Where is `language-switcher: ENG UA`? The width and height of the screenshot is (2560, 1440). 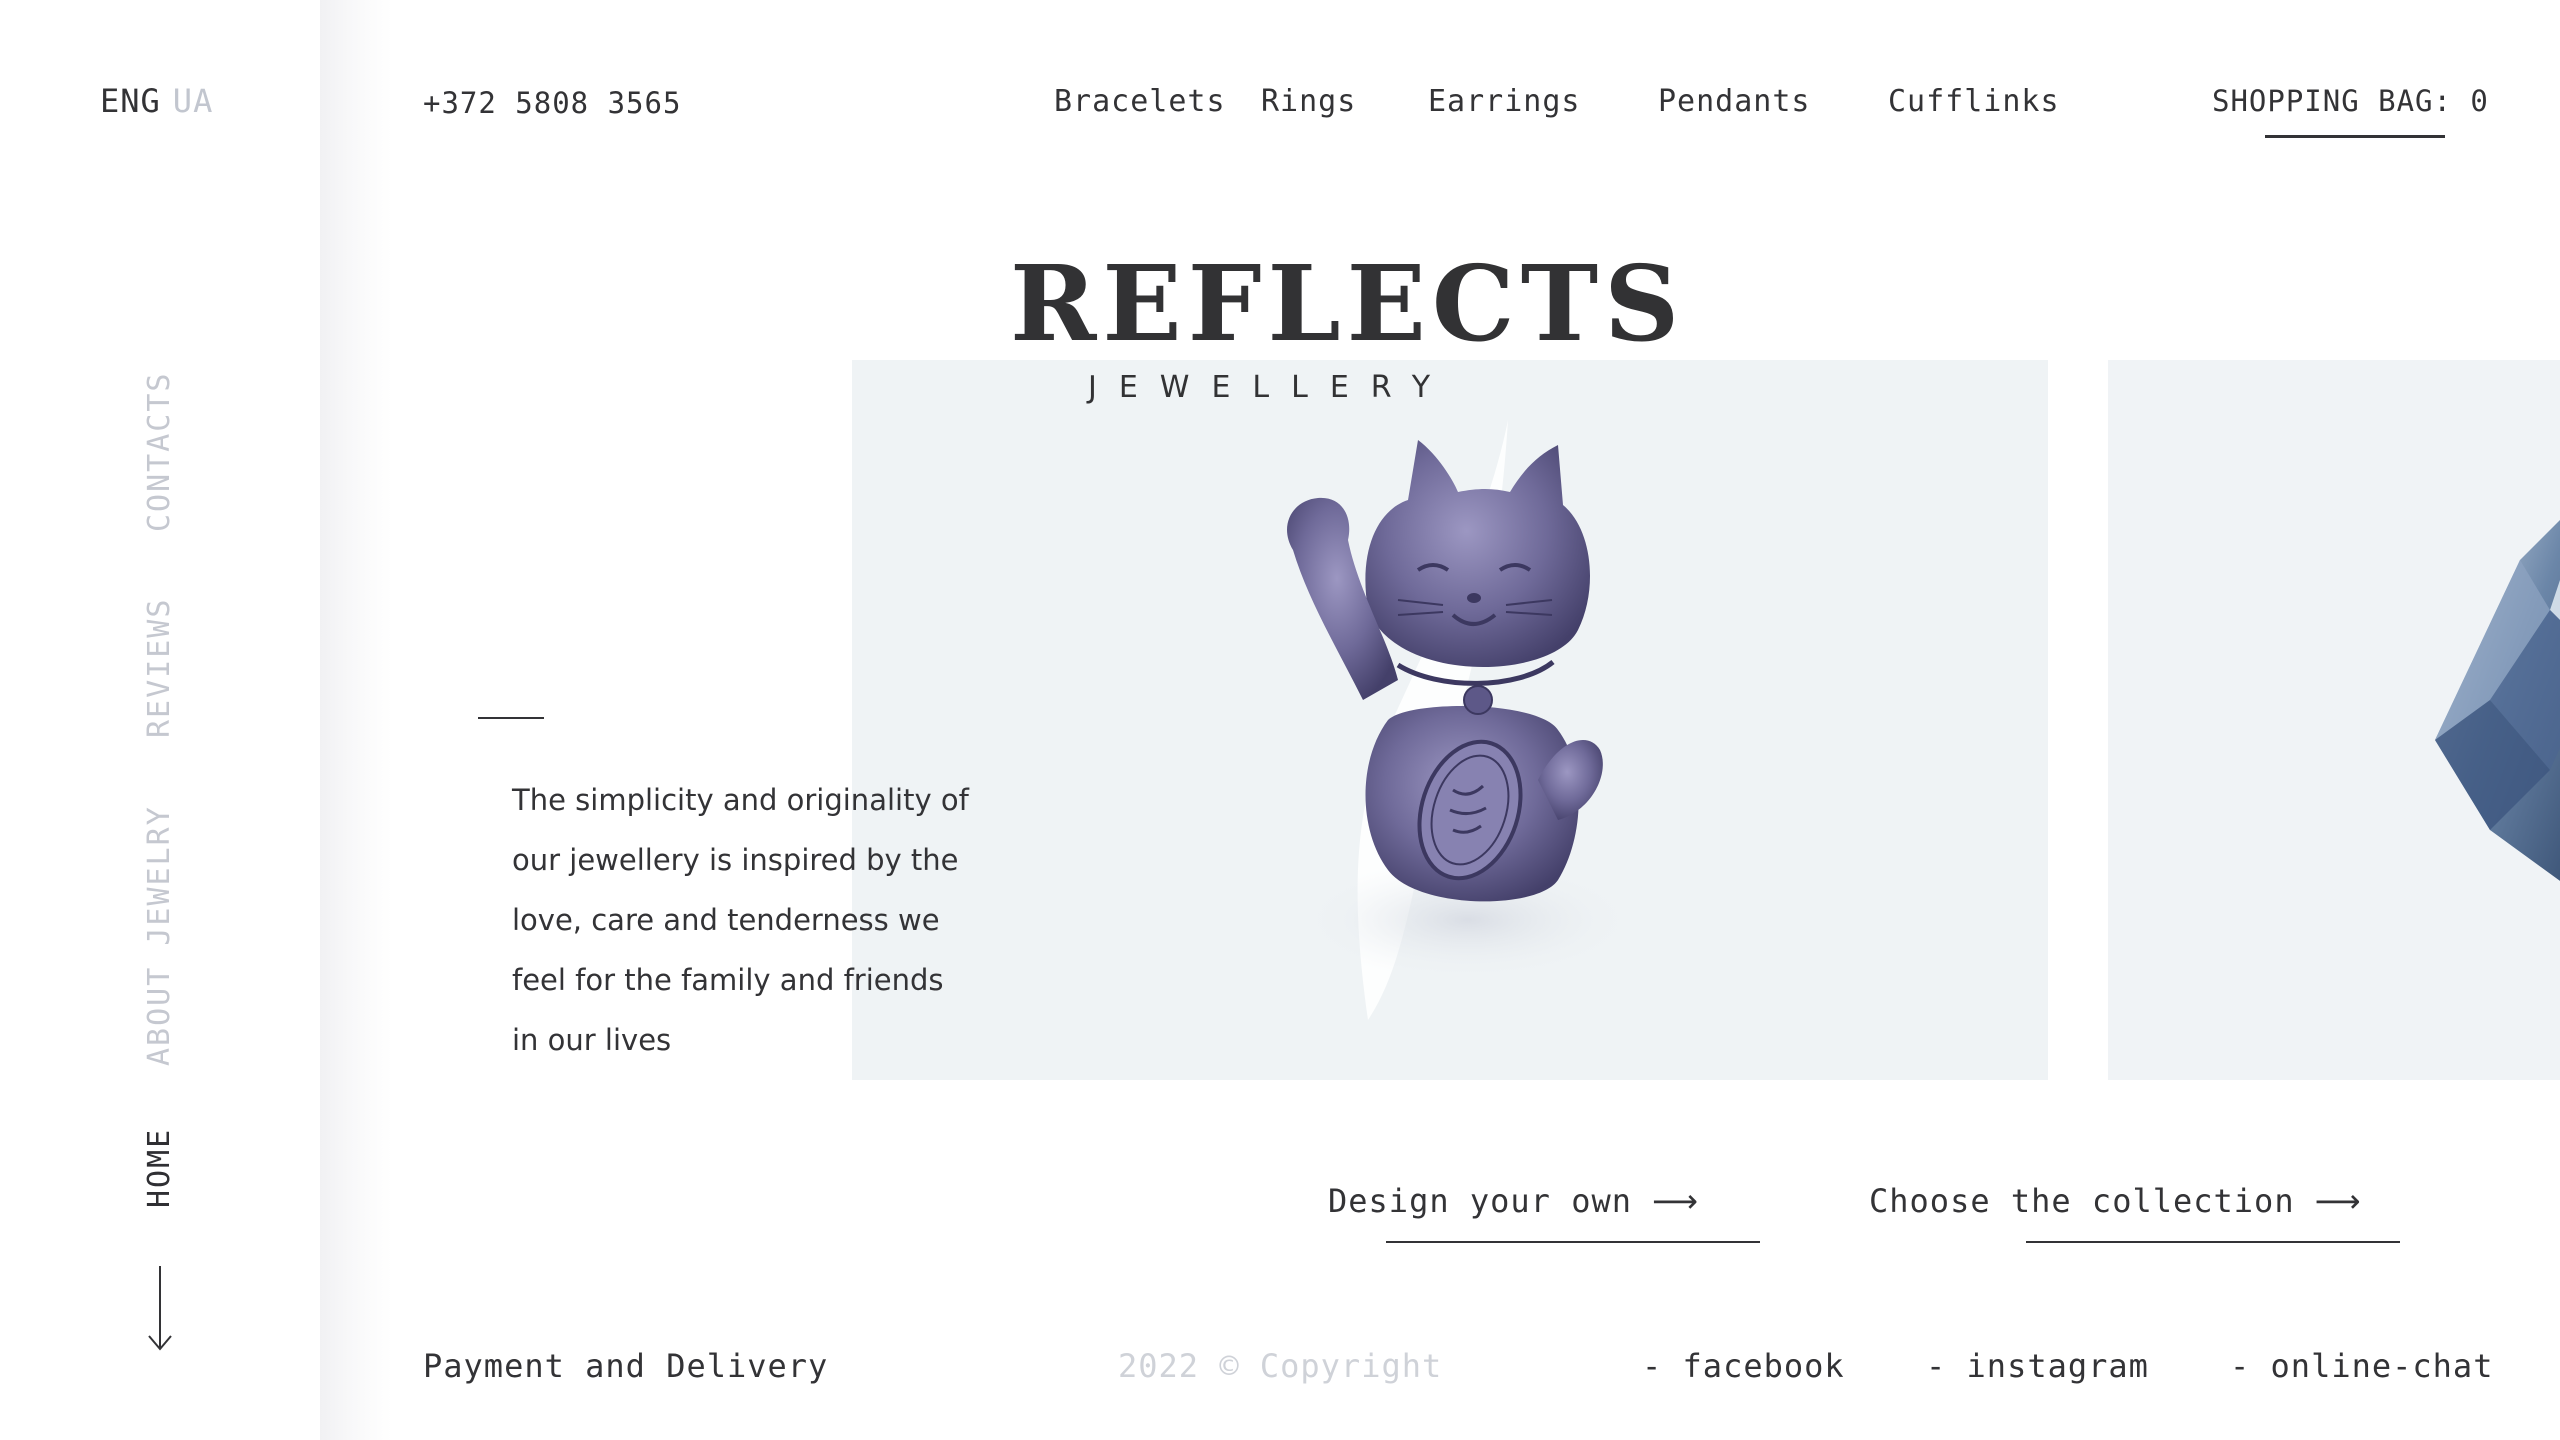
language-switcher: ENG UA is located at coordinates (156, 101).